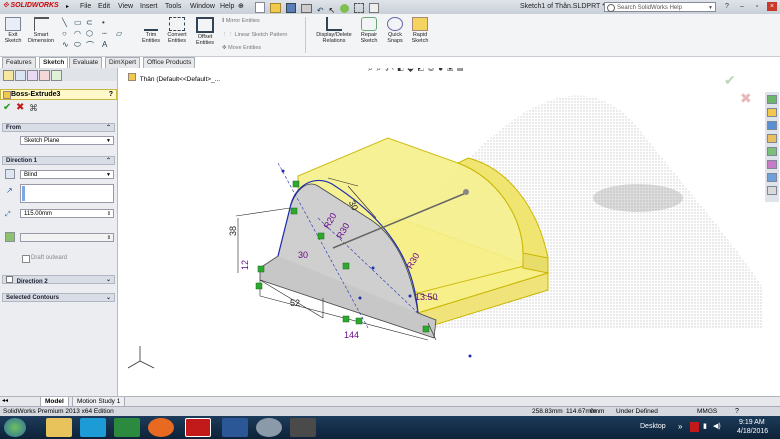 The height and width of the screenshot is (439, 780). What do you see at coordinates (345, 8) in the screenshot?
I see `rebuild-icon` at bounding box center [345, 8].